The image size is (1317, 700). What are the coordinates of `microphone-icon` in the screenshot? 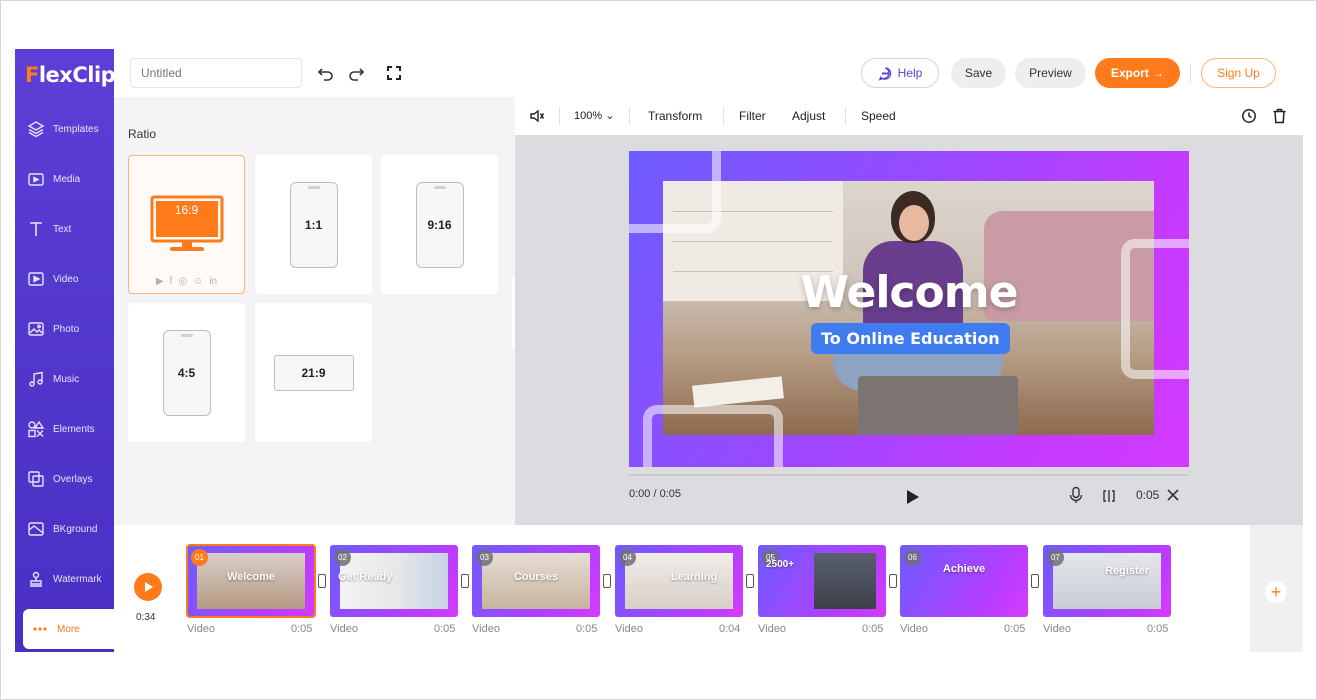 It's located at (1076, 495).